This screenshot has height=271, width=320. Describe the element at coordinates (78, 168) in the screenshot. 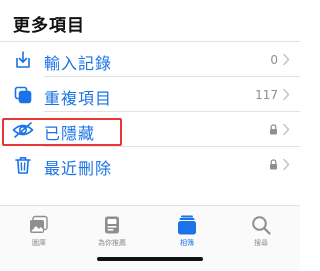

I see `row-label-recently-deleted: 最近刪除` at that location.